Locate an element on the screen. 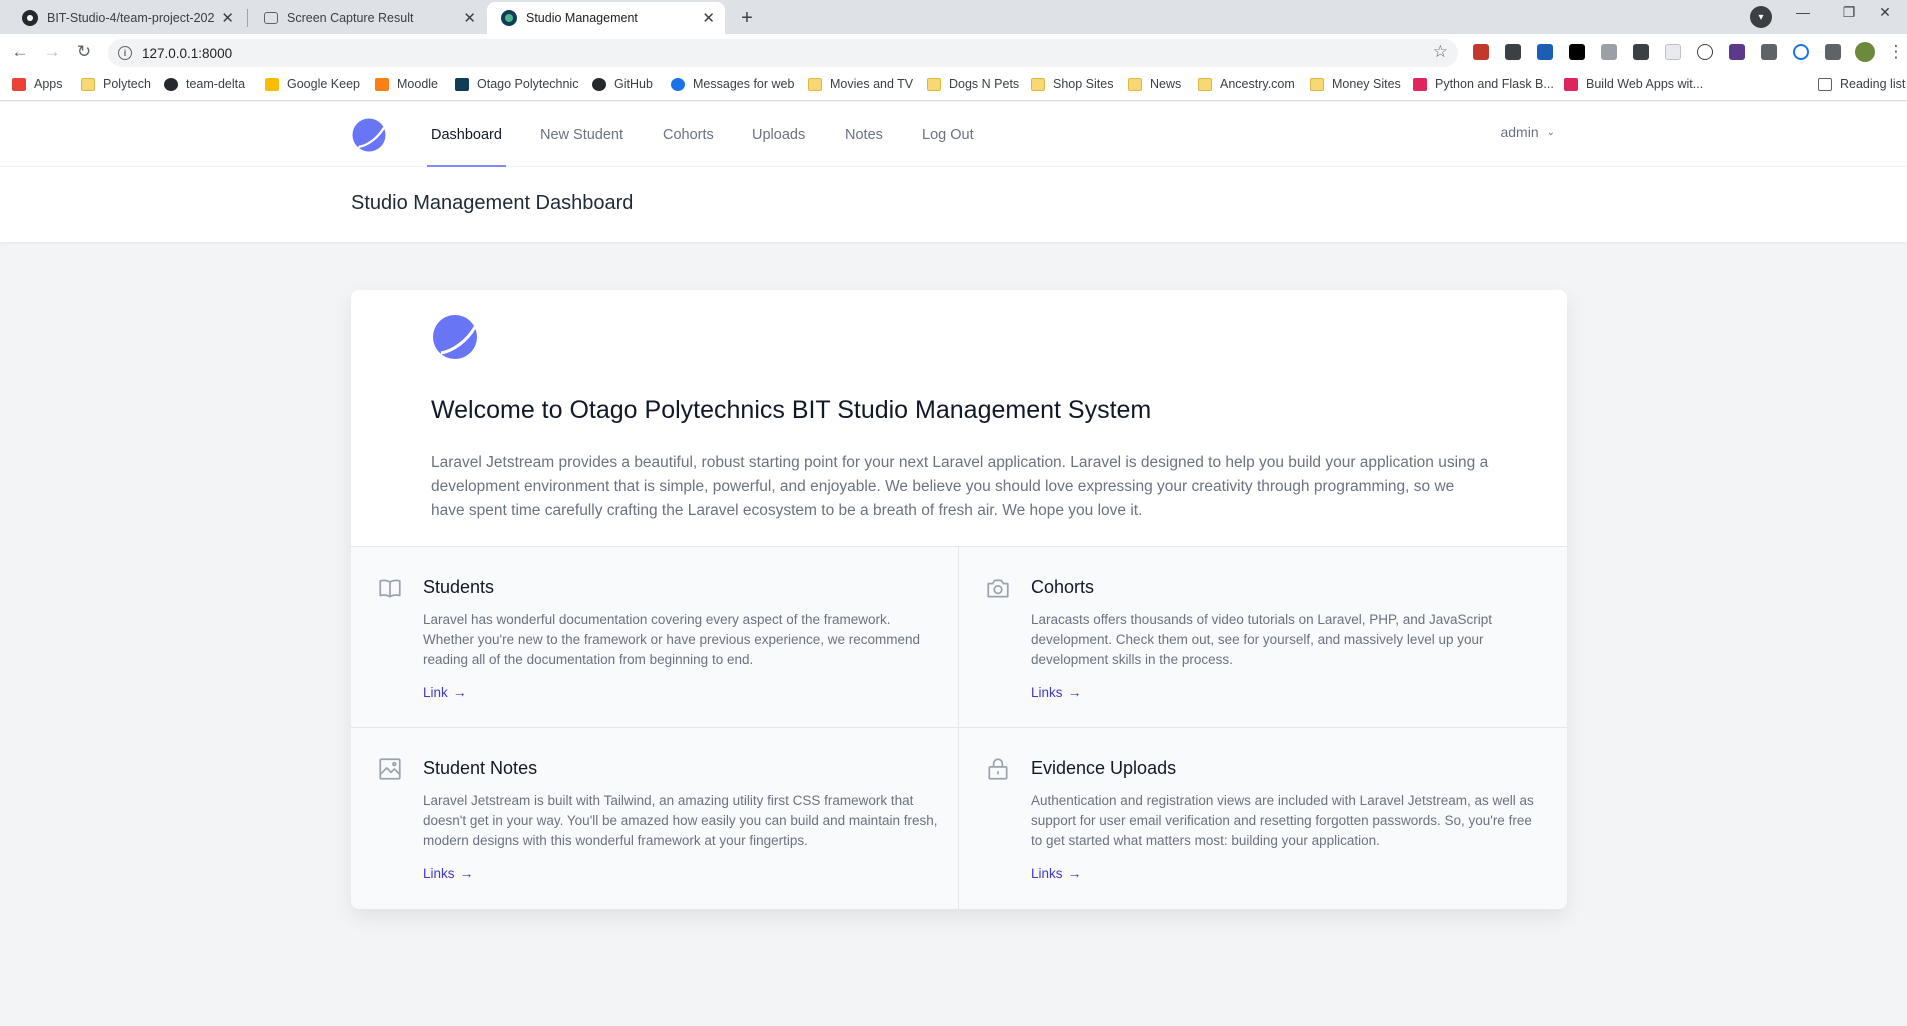 The width and height of the screenshot is (1907, 1026). notion-icon is located at coordinates (1577, 52).